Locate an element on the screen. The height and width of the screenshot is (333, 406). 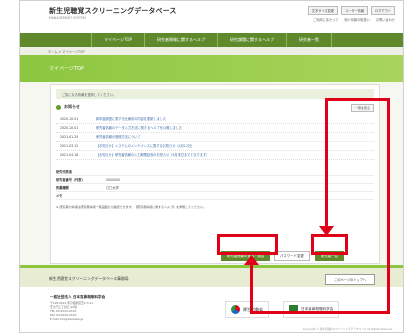
bullet-icon is located at coordinates (58, 107).